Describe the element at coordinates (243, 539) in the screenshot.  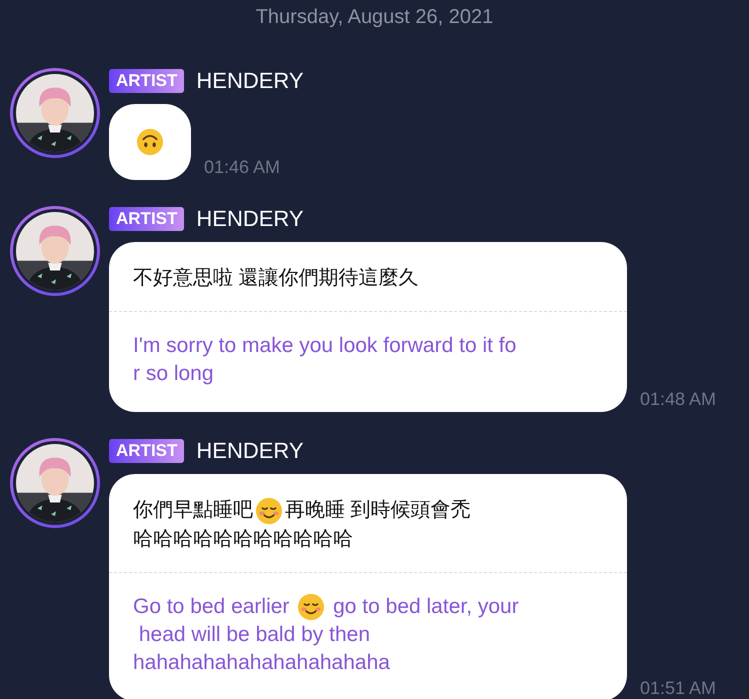
I see `message-text: 哈哈哈哈哈哈哈哈哈哈哈` at that location.